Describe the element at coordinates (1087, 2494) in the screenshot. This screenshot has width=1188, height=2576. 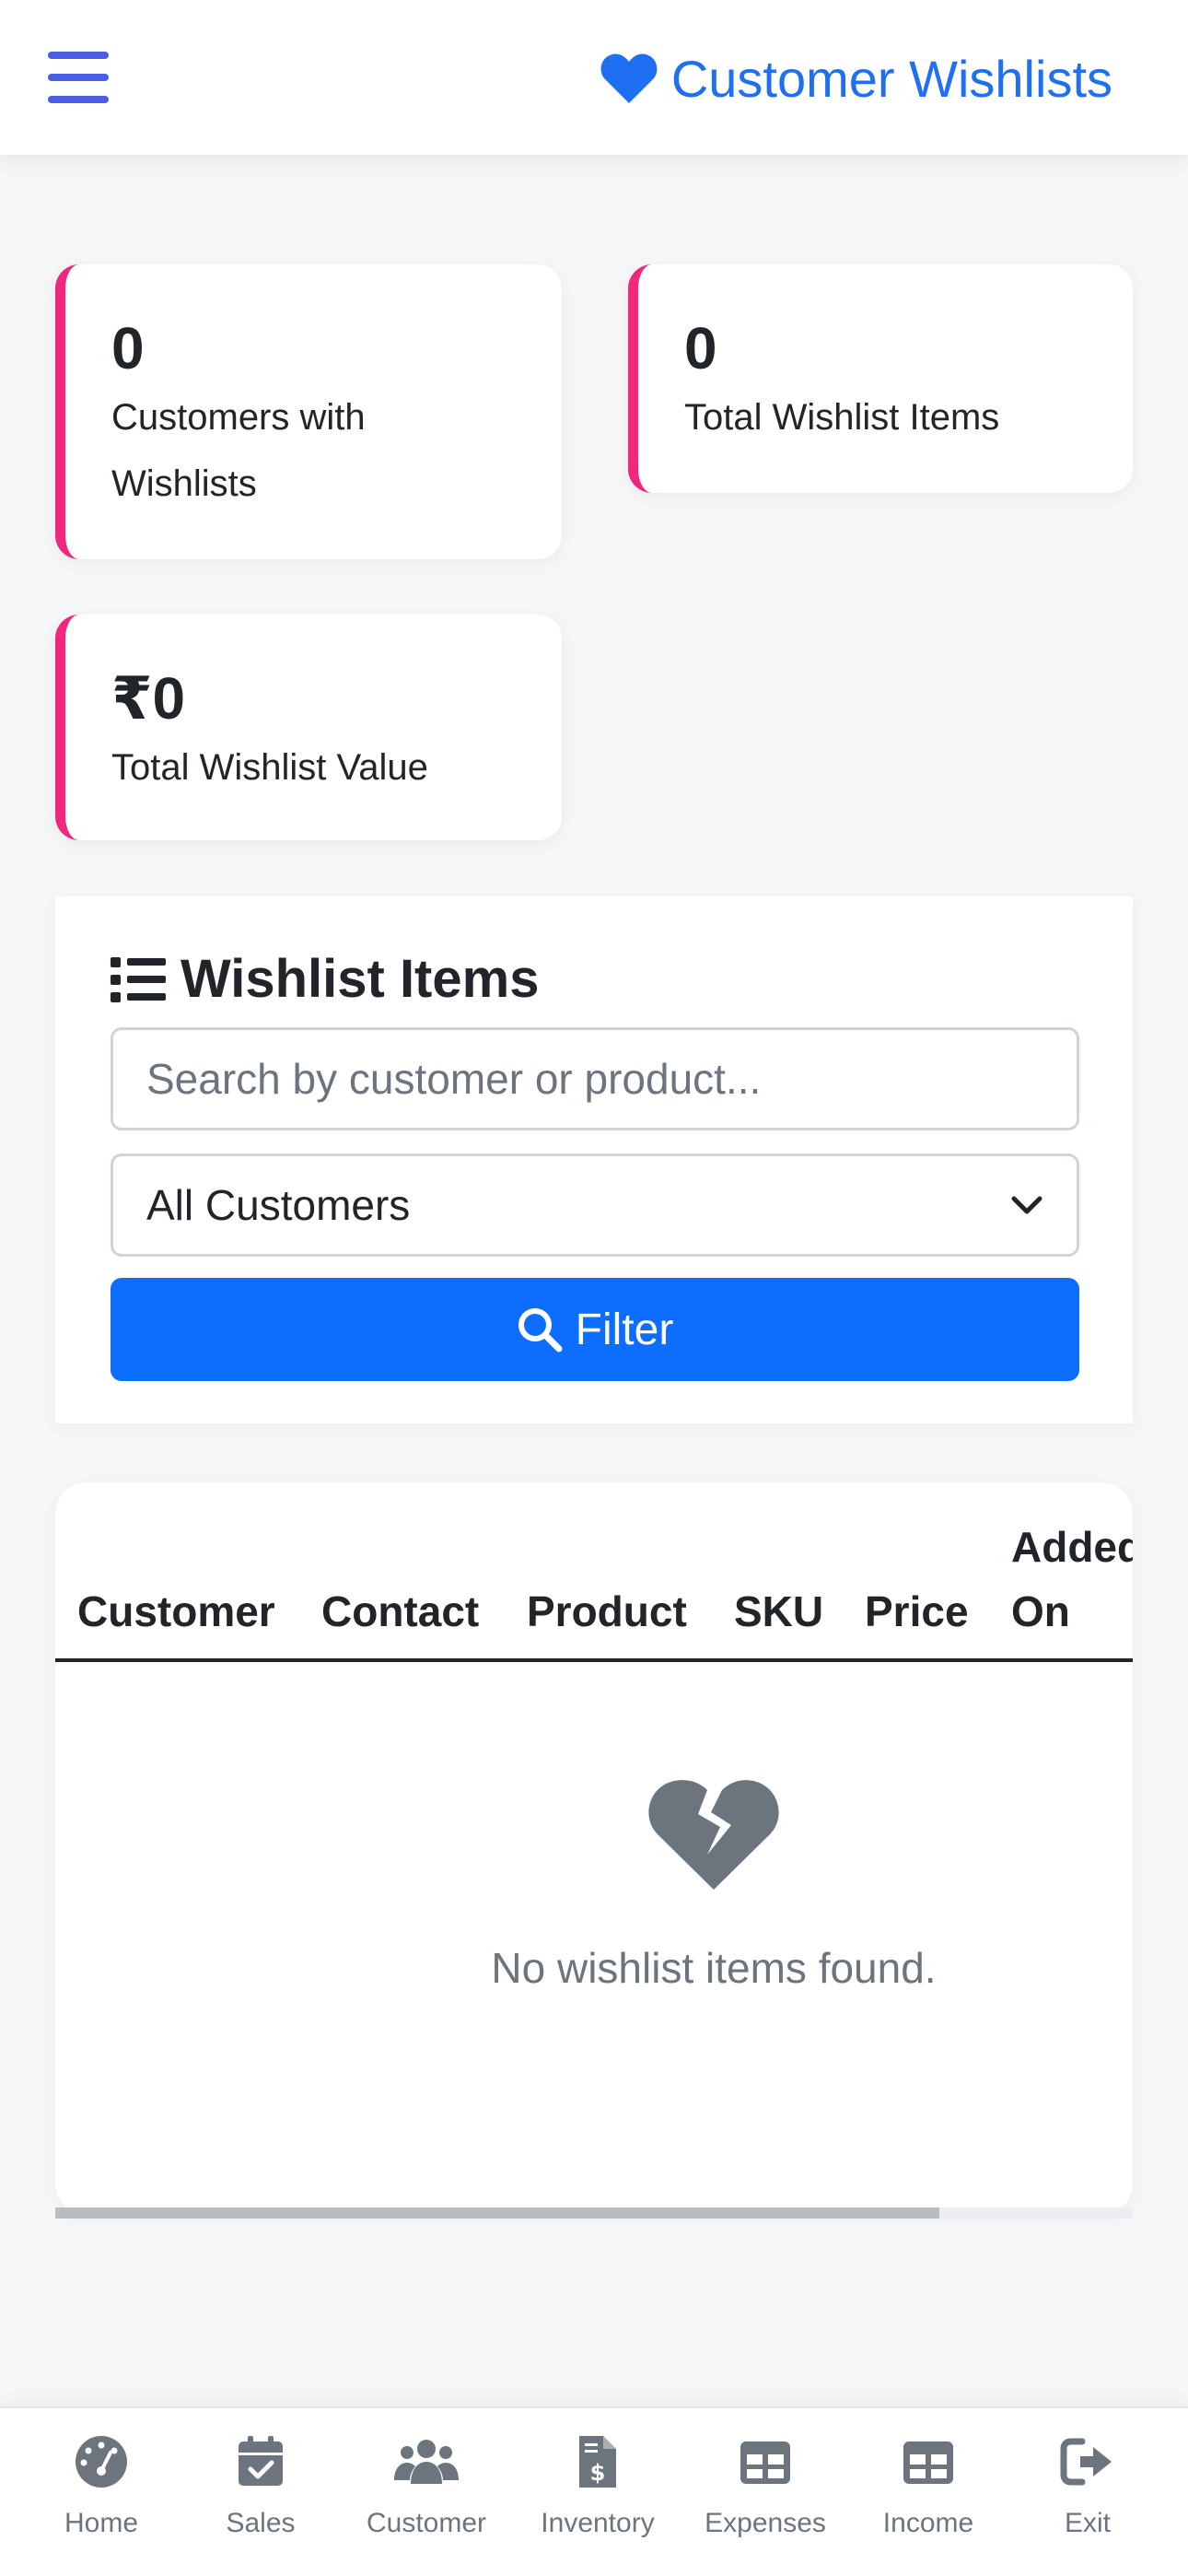
I see `nav-item-exit: Exit` at that location.